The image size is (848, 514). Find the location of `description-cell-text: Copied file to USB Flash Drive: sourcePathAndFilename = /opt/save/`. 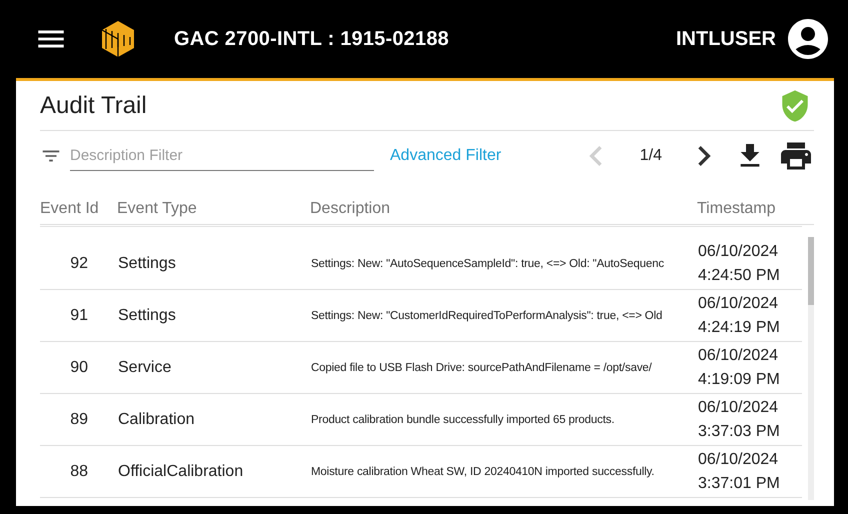

description-cell-text: Copied file to USB Flash Drive: sourcePathAndFilename = /opt/save/ is located at coordinates (482, 368).